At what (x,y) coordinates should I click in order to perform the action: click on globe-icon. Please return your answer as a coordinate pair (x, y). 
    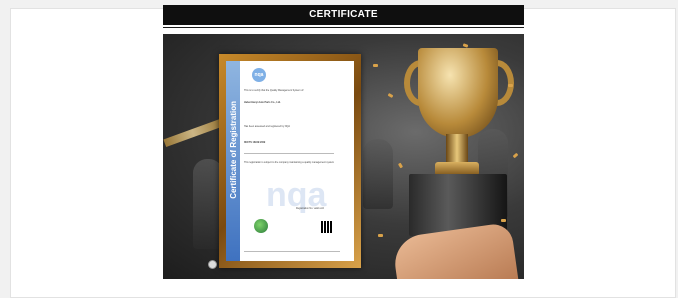
    Looking at the image, I should click on (261, 226).